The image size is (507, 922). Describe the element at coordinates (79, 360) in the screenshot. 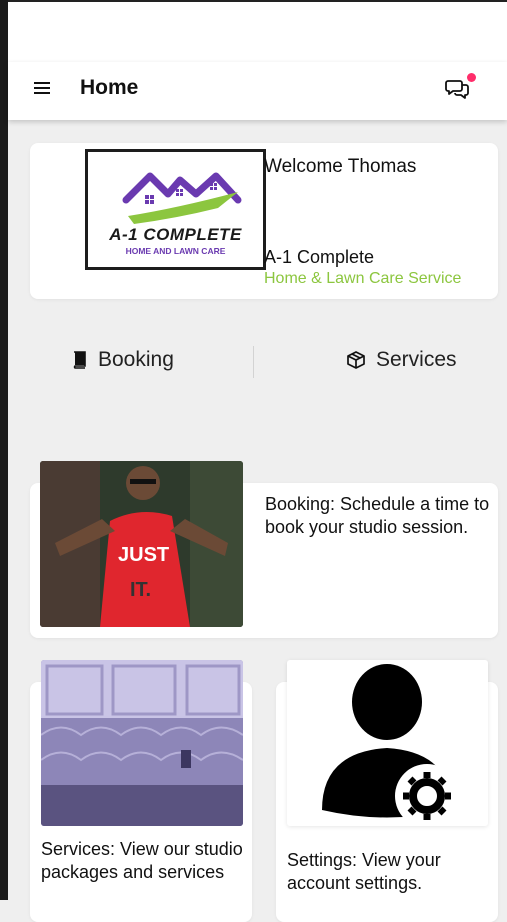

I see `book-icon` at that location.